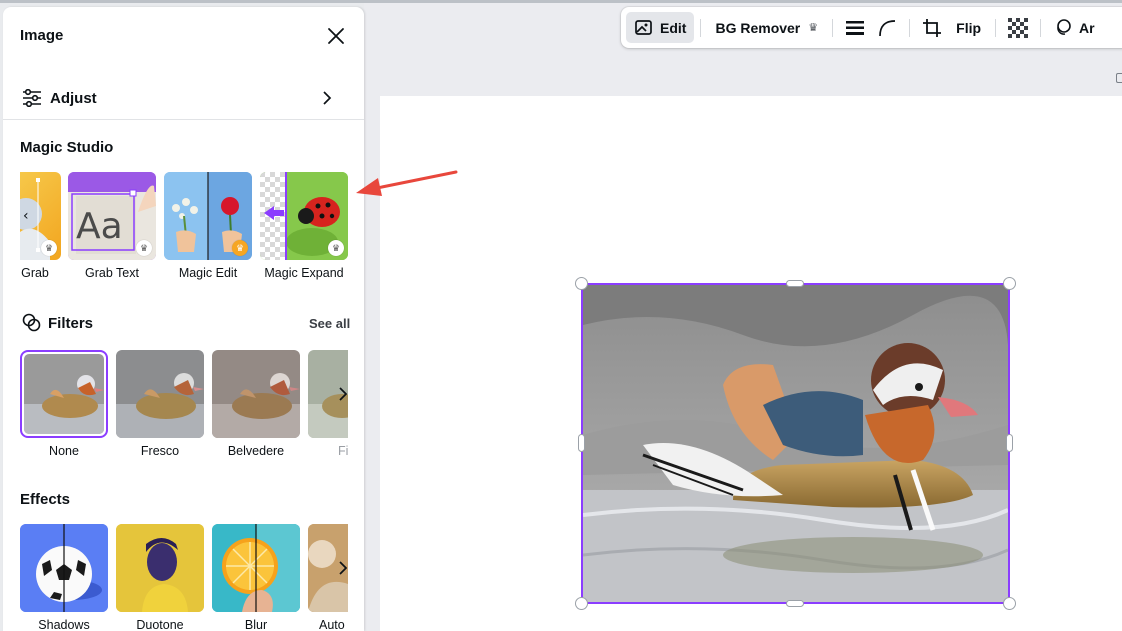  I want to click on filter-fresco-tile, so click(160, 394).